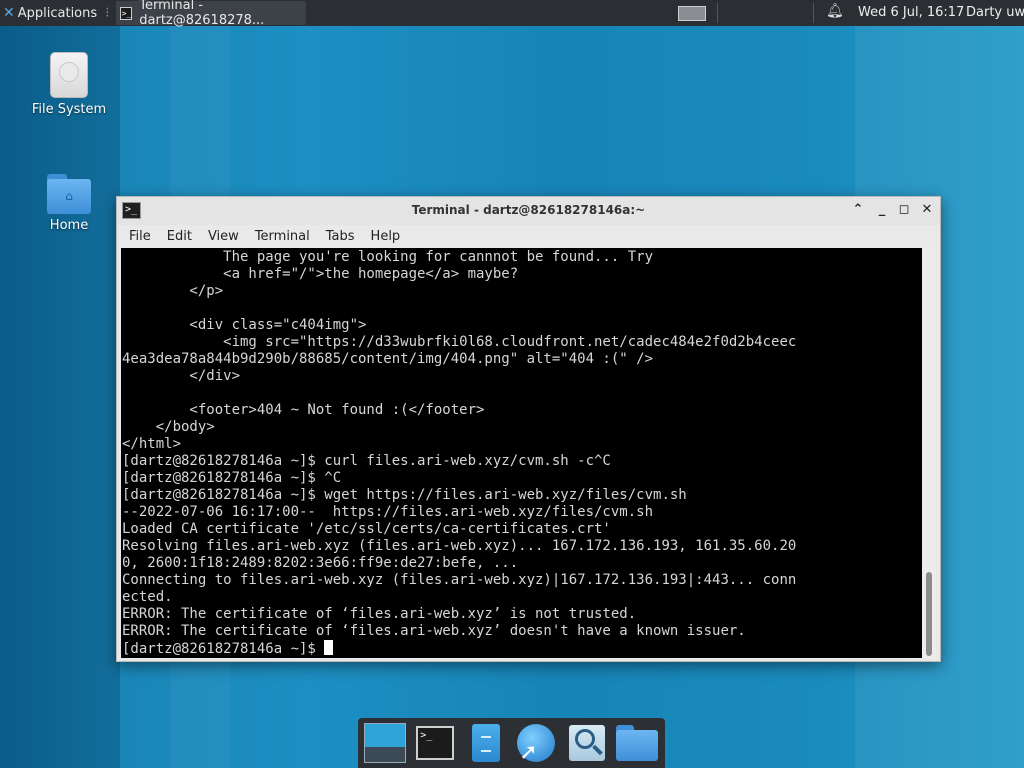 The height and width of the screenshot is (768, 1024). What do you see at coordinates (244, 325) in the screenshot?
I see `terminal-line: <div class="c404img">` at bounding box center [244, 325].